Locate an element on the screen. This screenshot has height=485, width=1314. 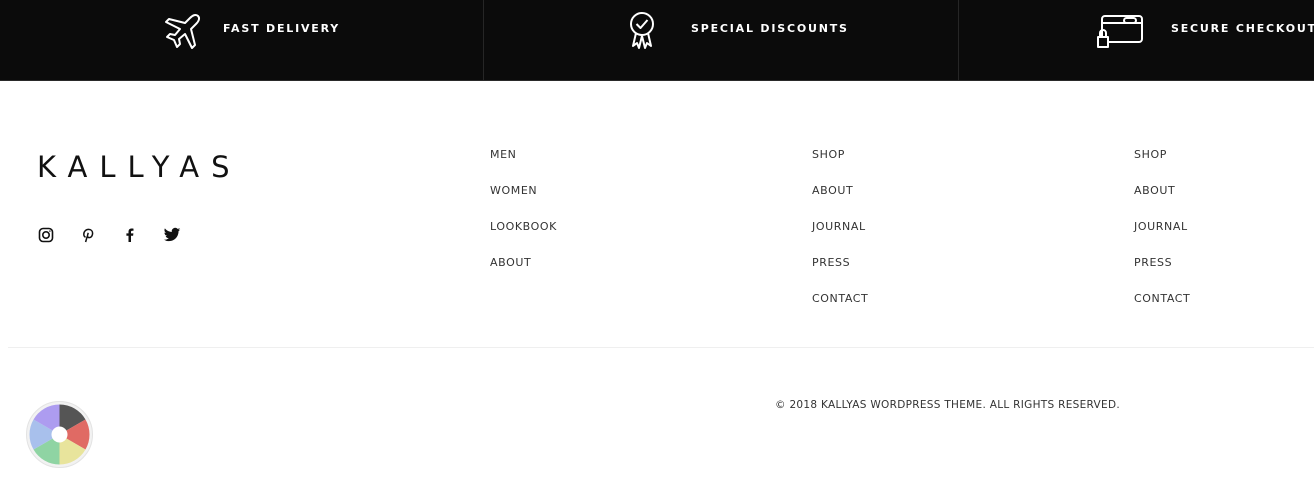
award-ribbon-icon is located at coordinates (642, 31).